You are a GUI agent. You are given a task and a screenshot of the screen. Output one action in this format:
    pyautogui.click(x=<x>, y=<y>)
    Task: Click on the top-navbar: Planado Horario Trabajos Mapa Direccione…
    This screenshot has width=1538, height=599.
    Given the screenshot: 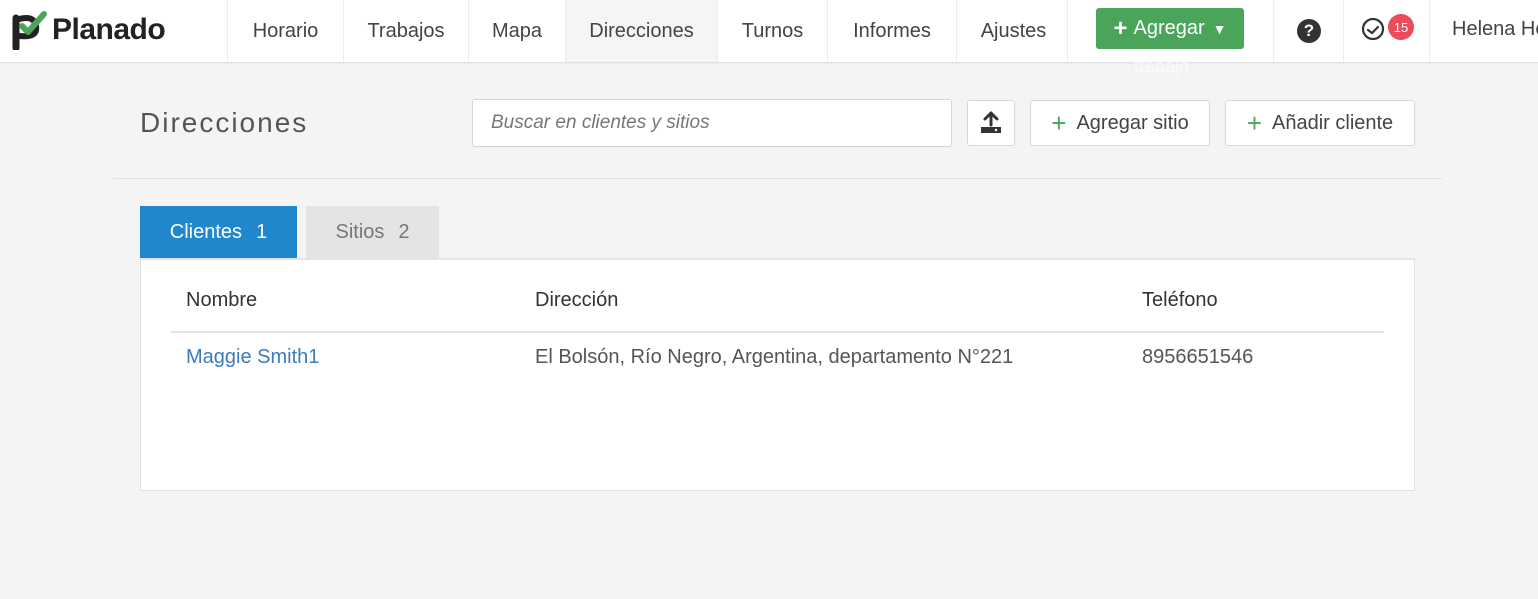 What is the action you would take?
    pyautogui.click(x=769, y=31)
    